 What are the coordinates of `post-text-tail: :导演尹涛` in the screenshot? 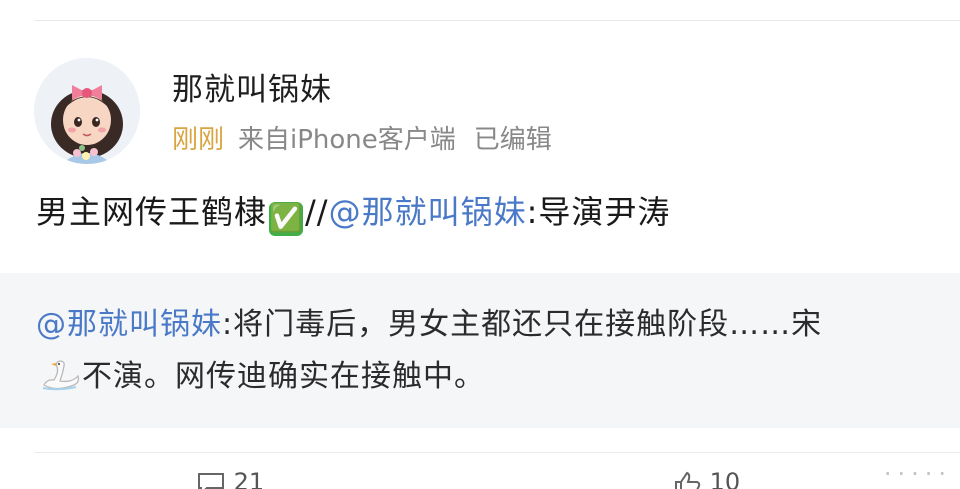 It's located at (598, 212).